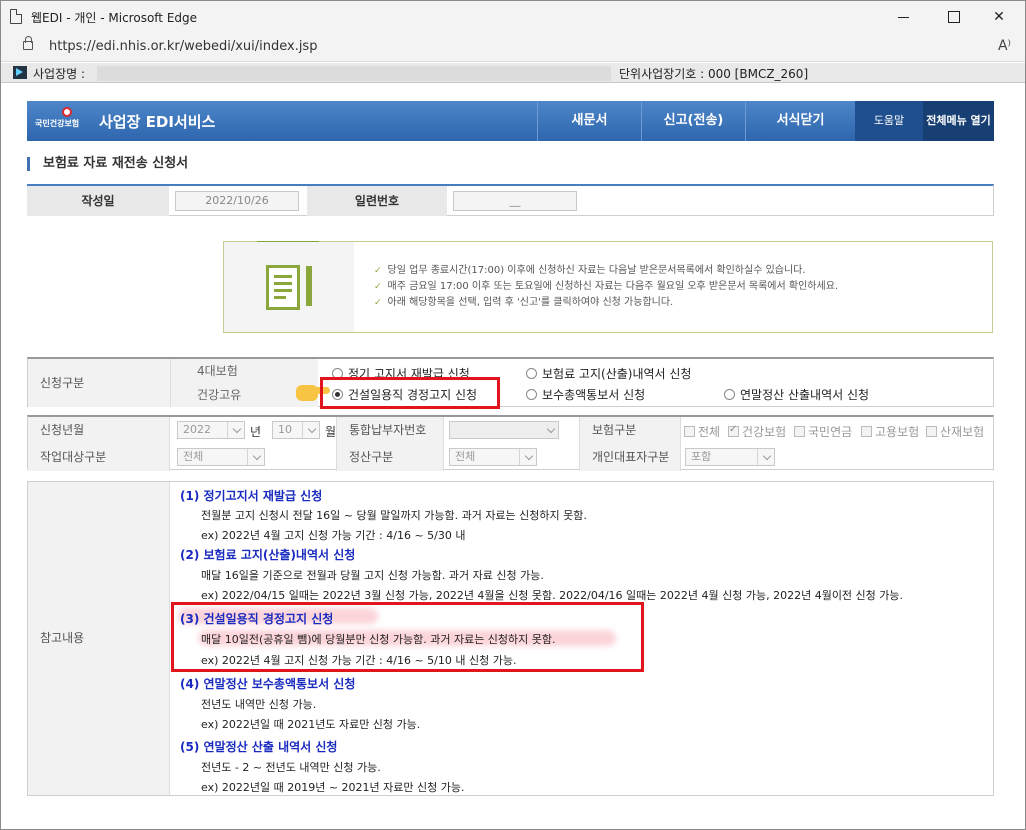 The width and height of the screenshot is (1026, 830). Describe the element at coordinates (955, 431) in the screenshot. I see `checkbox-industrial: 산재보험` at that location.